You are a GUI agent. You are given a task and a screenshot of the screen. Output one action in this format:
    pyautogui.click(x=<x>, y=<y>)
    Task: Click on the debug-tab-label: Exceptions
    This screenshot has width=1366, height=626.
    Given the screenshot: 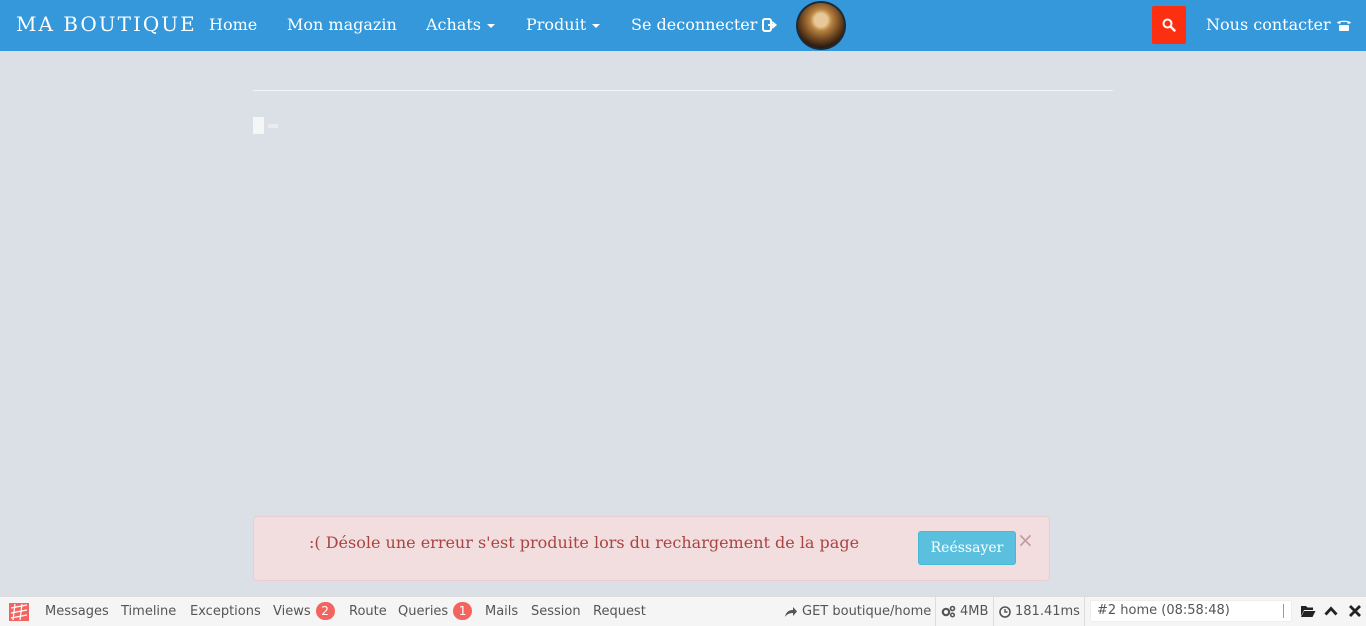 What is the action you would take?
    pyautogui.click(x=225, y=611)
    